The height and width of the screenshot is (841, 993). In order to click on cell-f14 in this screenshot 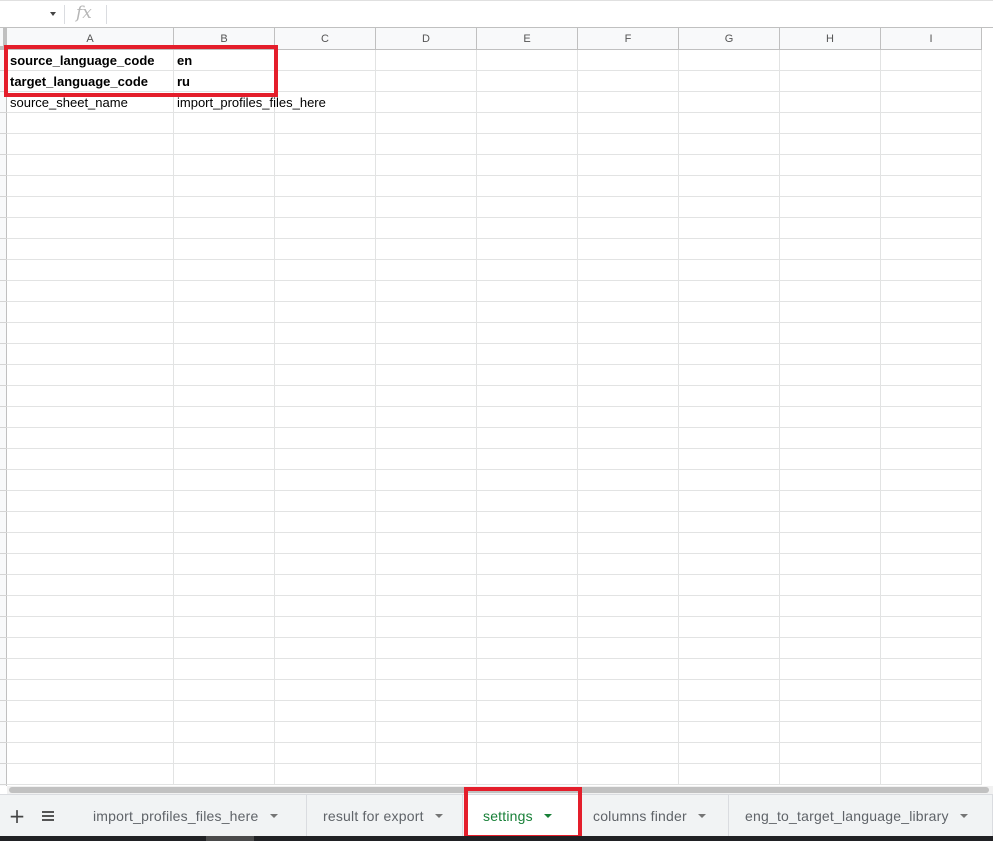, I will do `click(628, 333)`.